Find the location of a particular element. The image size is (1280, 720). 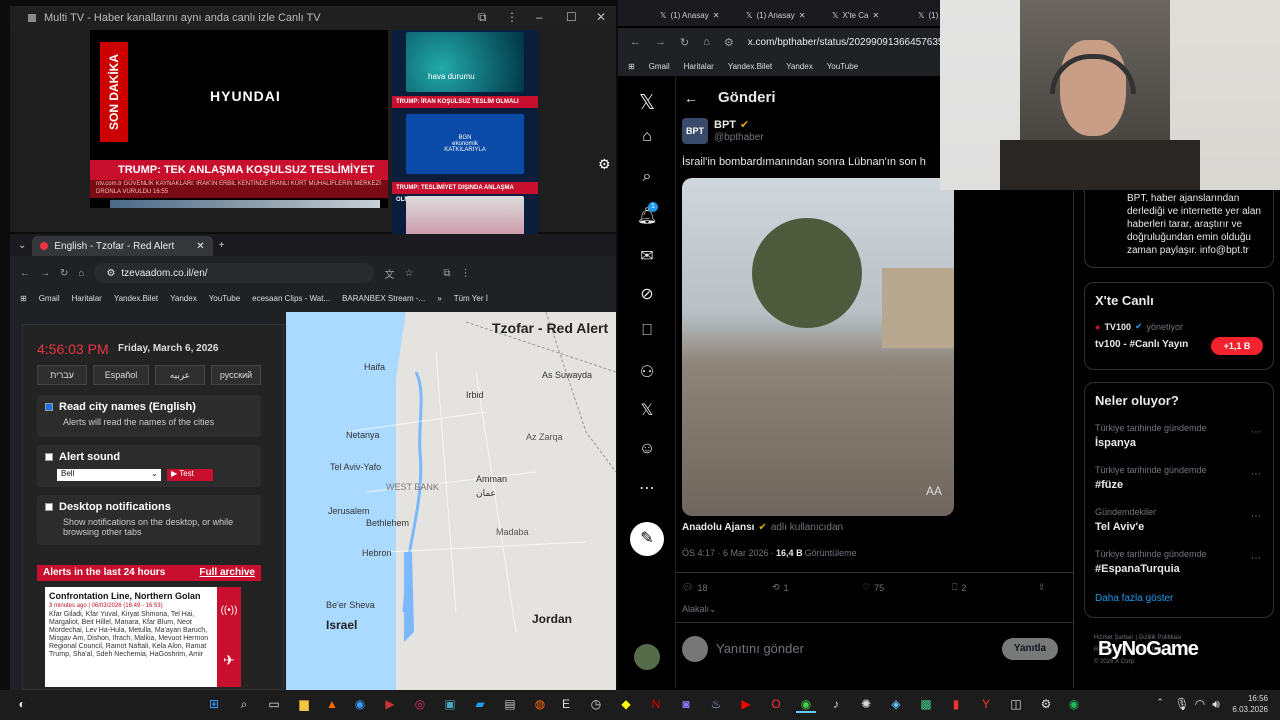

post-timestamp: ÖS 4:17 · 6 Mar 2026 · is located at coordinates (728, 553).